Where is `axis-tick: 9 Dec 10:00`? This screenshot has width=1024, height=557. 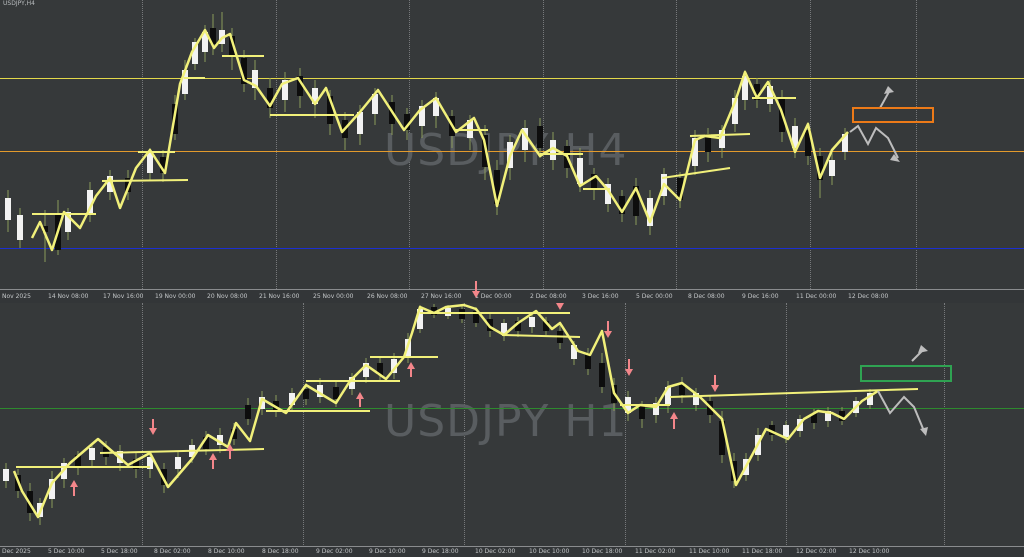 axis-tick: 9 Dec 10:00 is located at coordinates (387, 551).